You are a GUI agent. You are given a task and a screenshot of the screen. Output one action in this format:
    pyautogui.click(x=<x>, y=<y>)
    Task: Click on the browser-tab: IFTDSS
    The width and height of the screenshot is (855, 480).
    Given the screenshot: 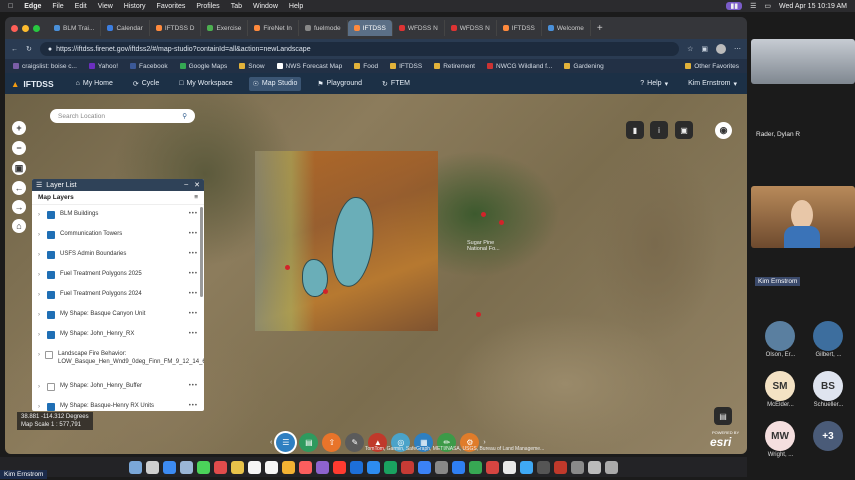 What is the action you would take?
    pyautogui.click(x=519, y=28)
    